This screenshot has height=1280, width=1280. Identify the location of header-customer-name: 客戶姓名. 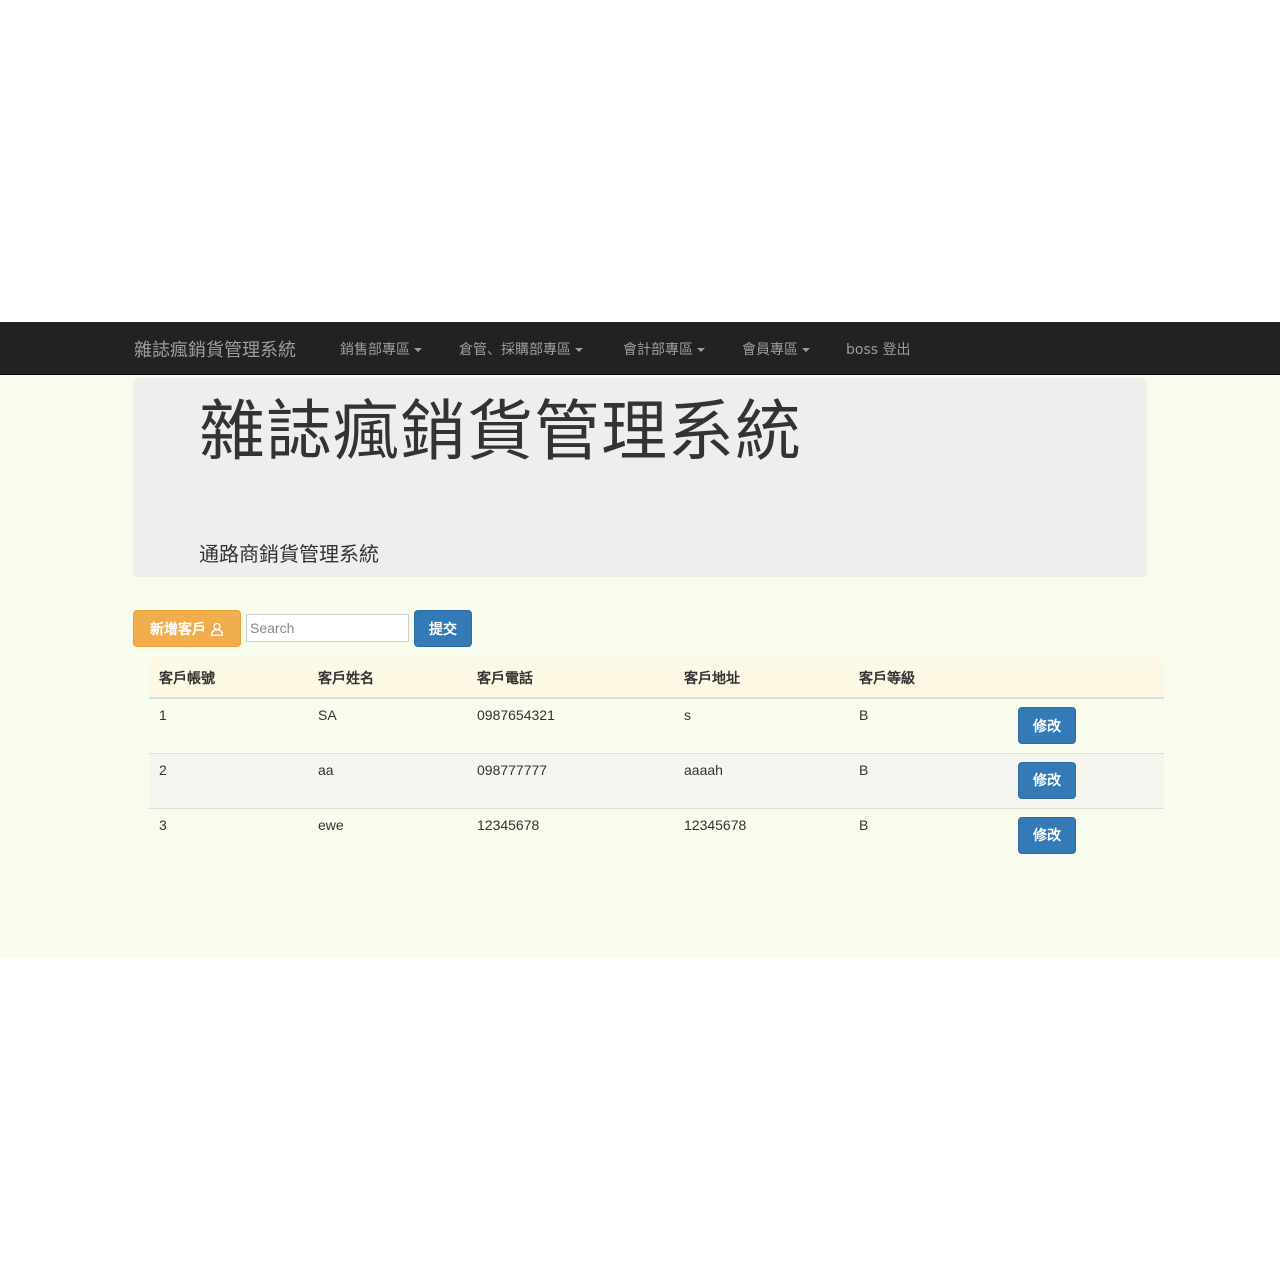
(387, 678).